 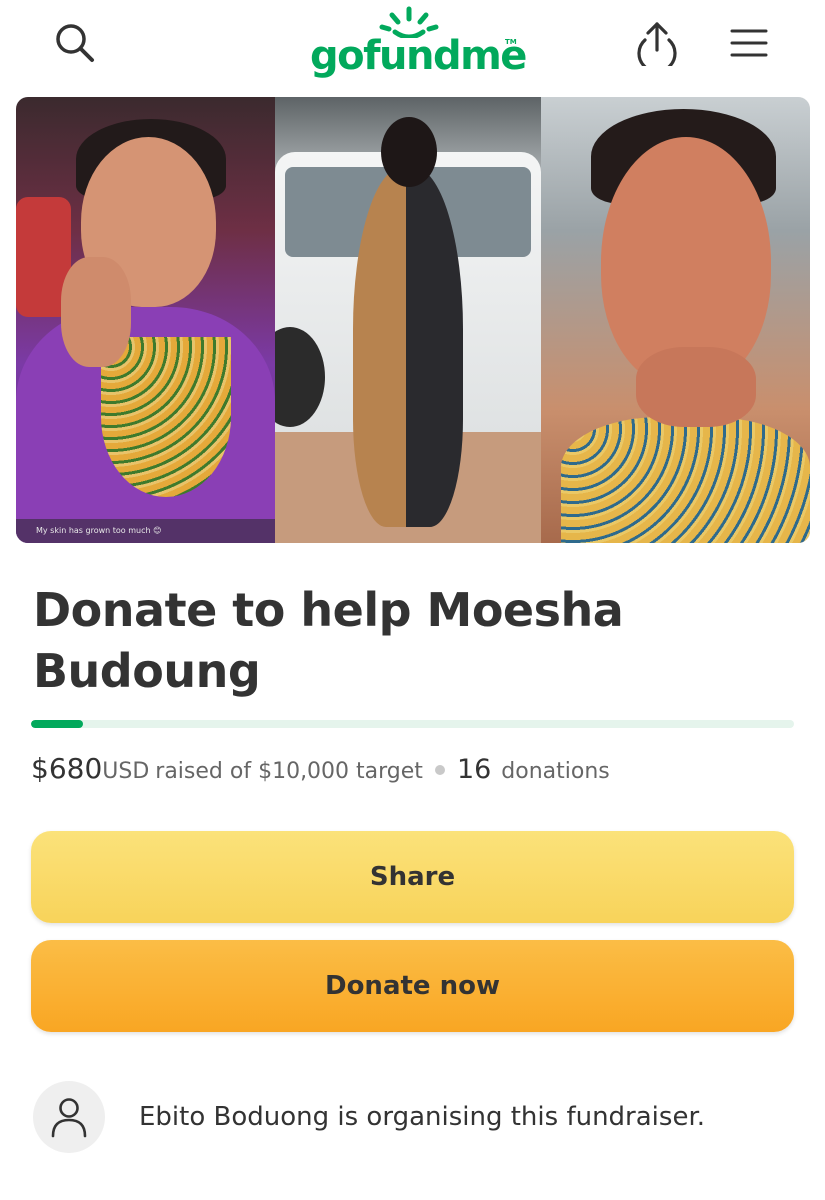 I want to click on progress-bar, so click(x=412, y=724).